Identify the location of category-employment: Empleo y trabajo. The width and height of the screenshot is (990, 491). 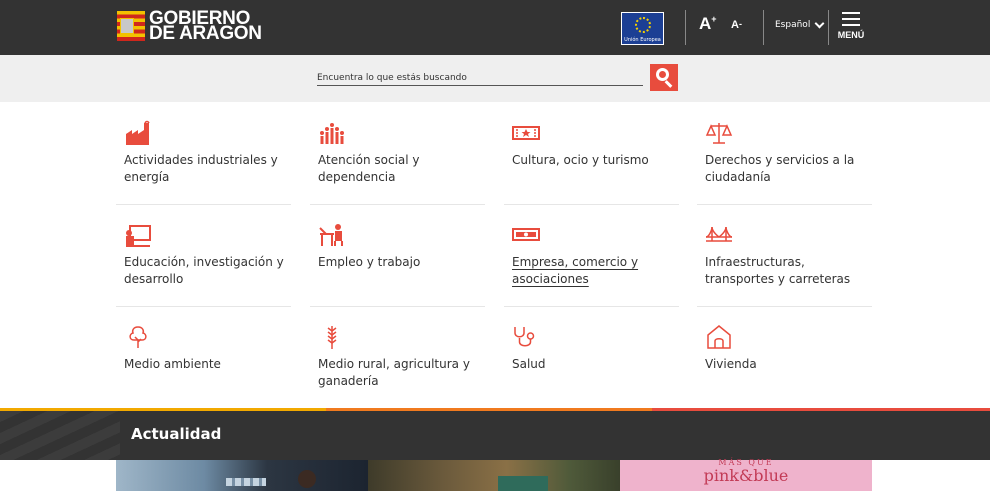
(397, 260).